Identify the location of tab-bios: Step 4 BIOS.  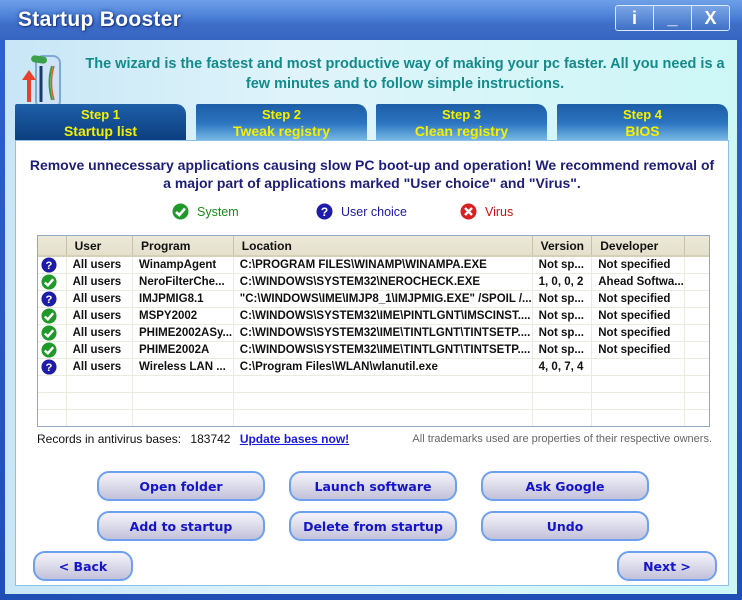
(642, 123).